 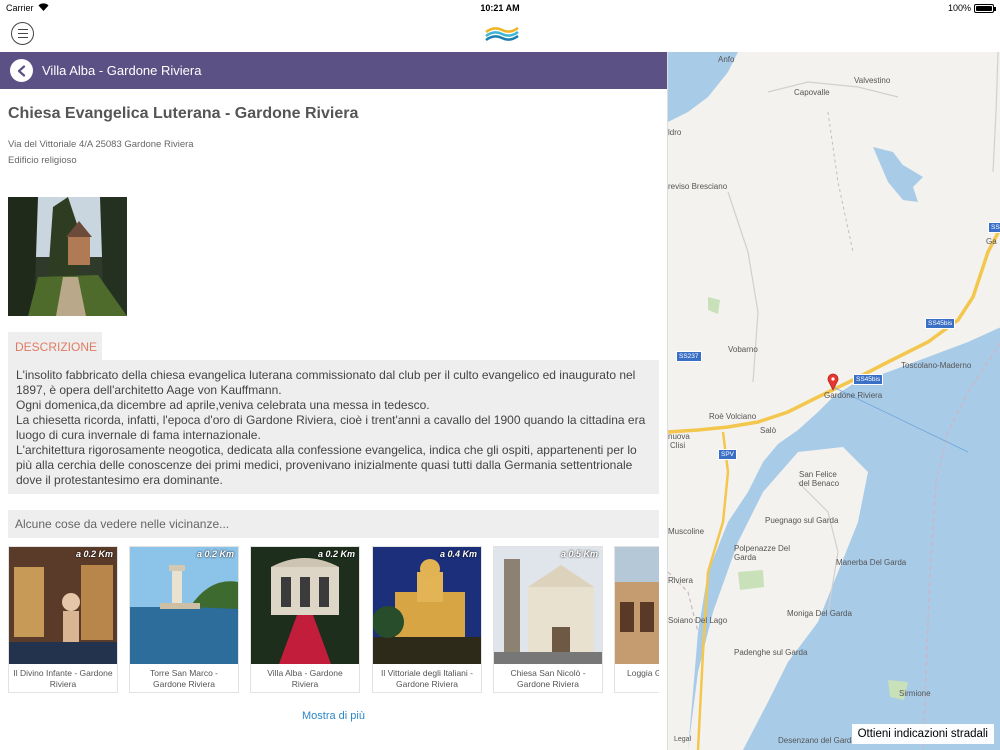 What do you see at coordinates (675, 132) in the screenshot?
I see `map-label: ldro` at bounding box center [675, 132].